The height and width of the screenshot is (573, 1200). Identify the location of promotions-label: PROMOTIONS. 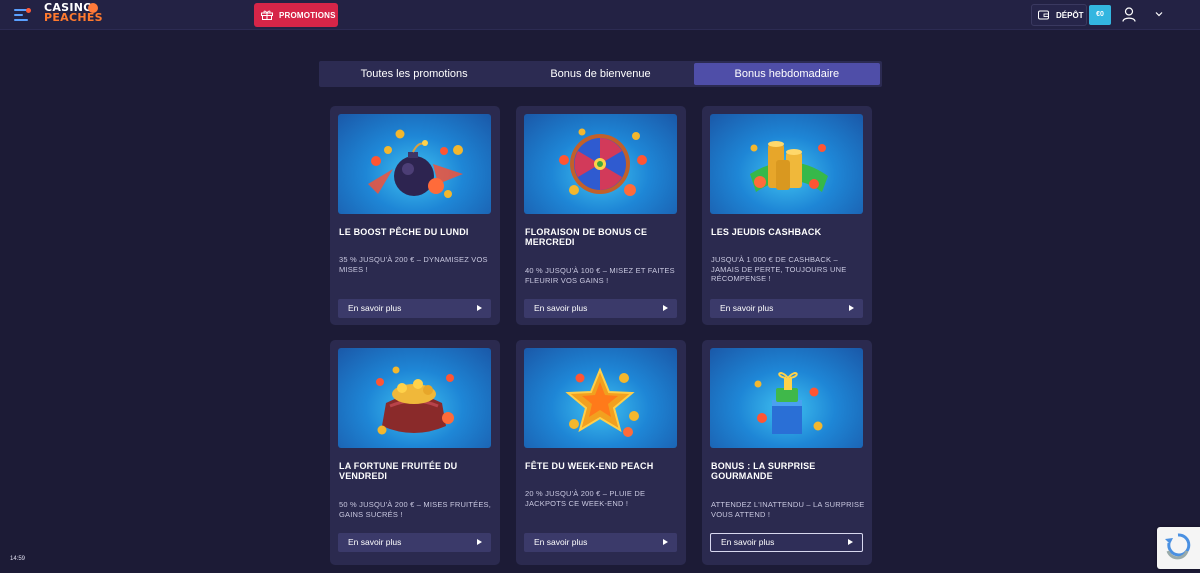
(307, 15).